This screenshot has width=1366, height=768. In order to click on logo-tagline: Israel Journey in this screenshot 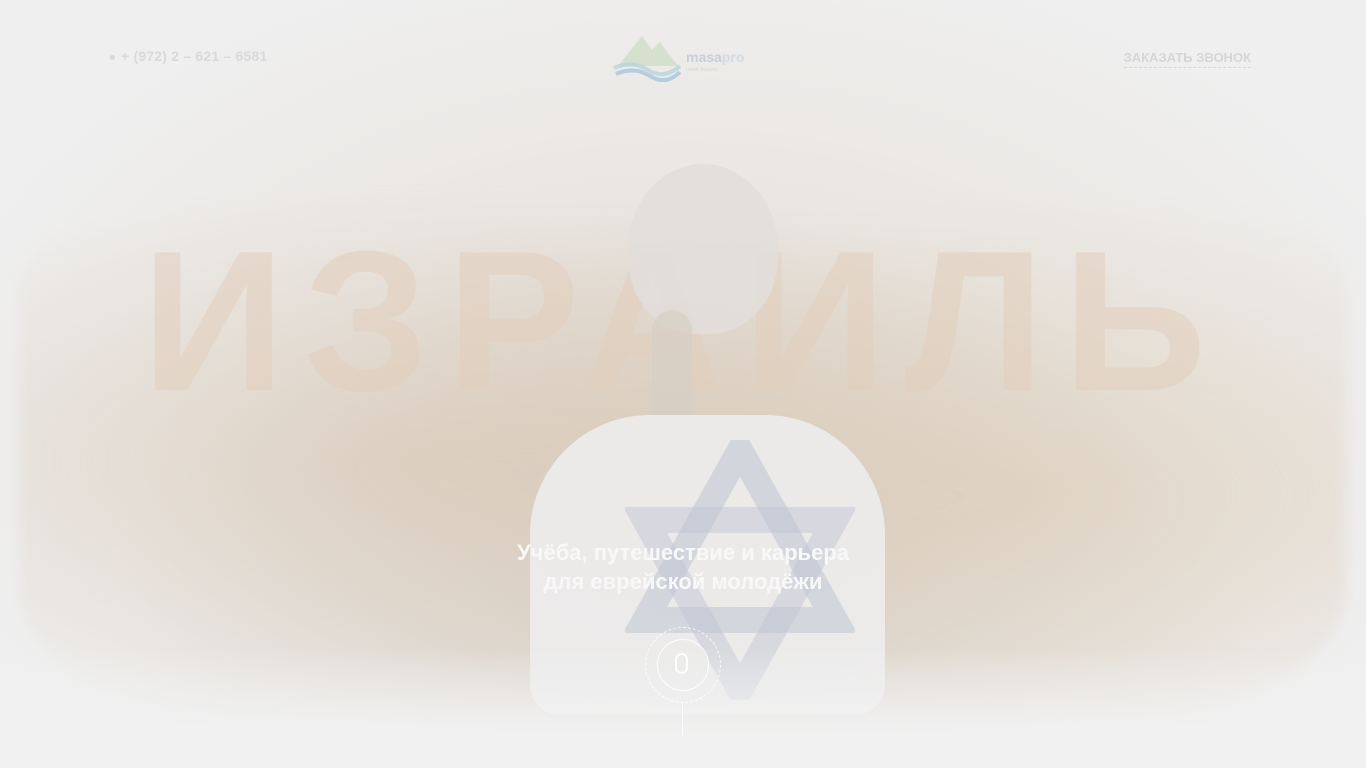, I will do `click(702, 70)`.